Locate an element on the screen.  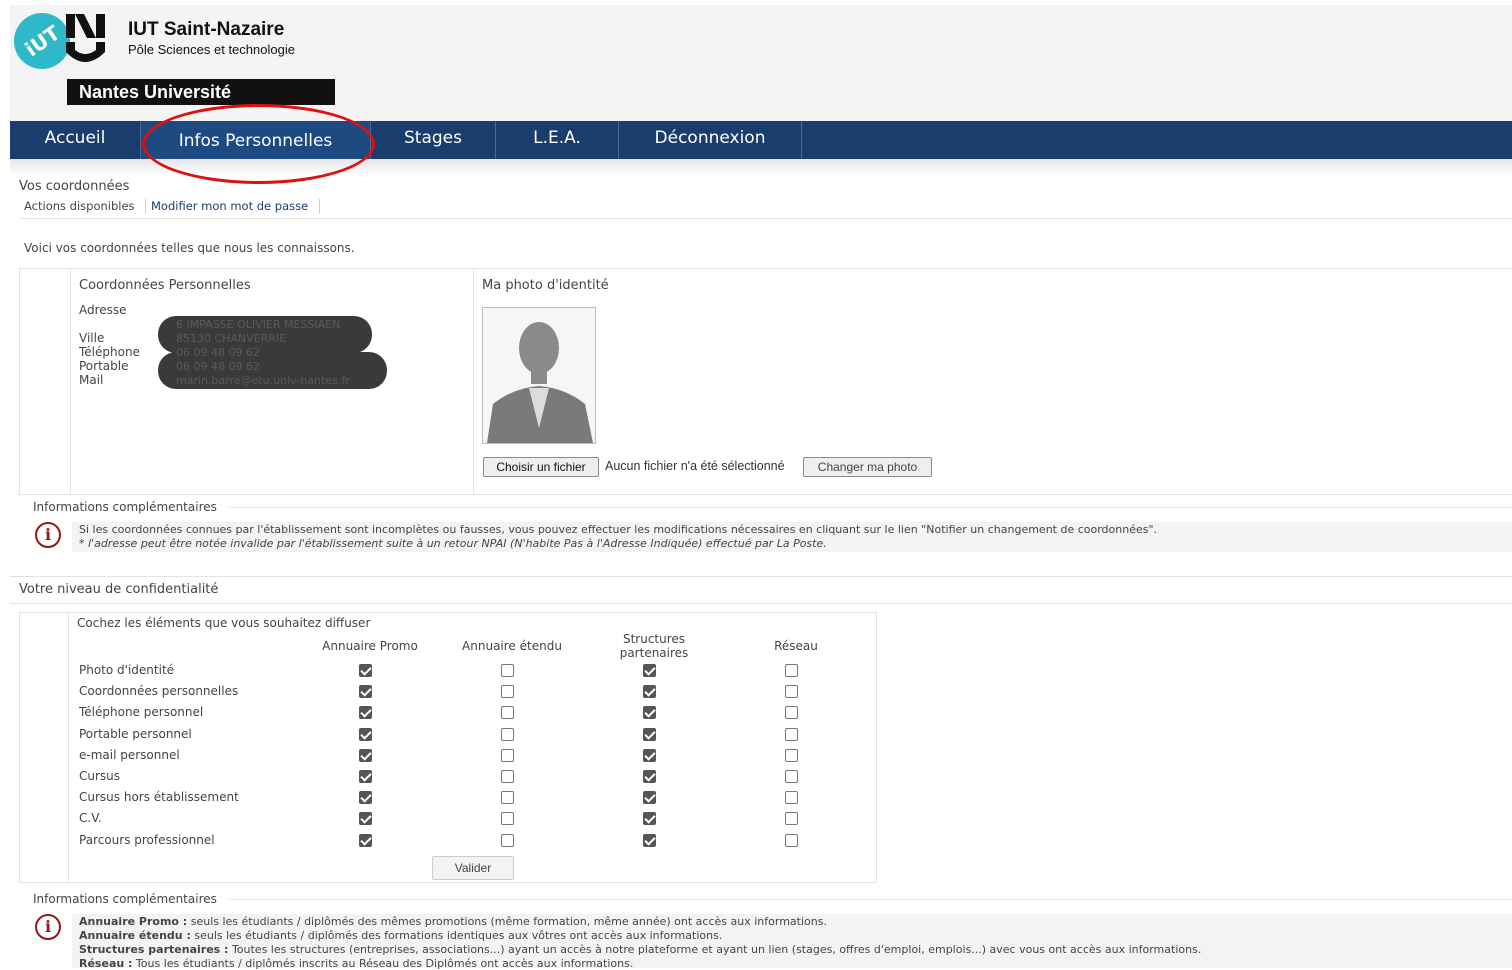
address-value: 6 IMPASSE OLIVIER MESSIAEN is located at coordinates (258, 324).